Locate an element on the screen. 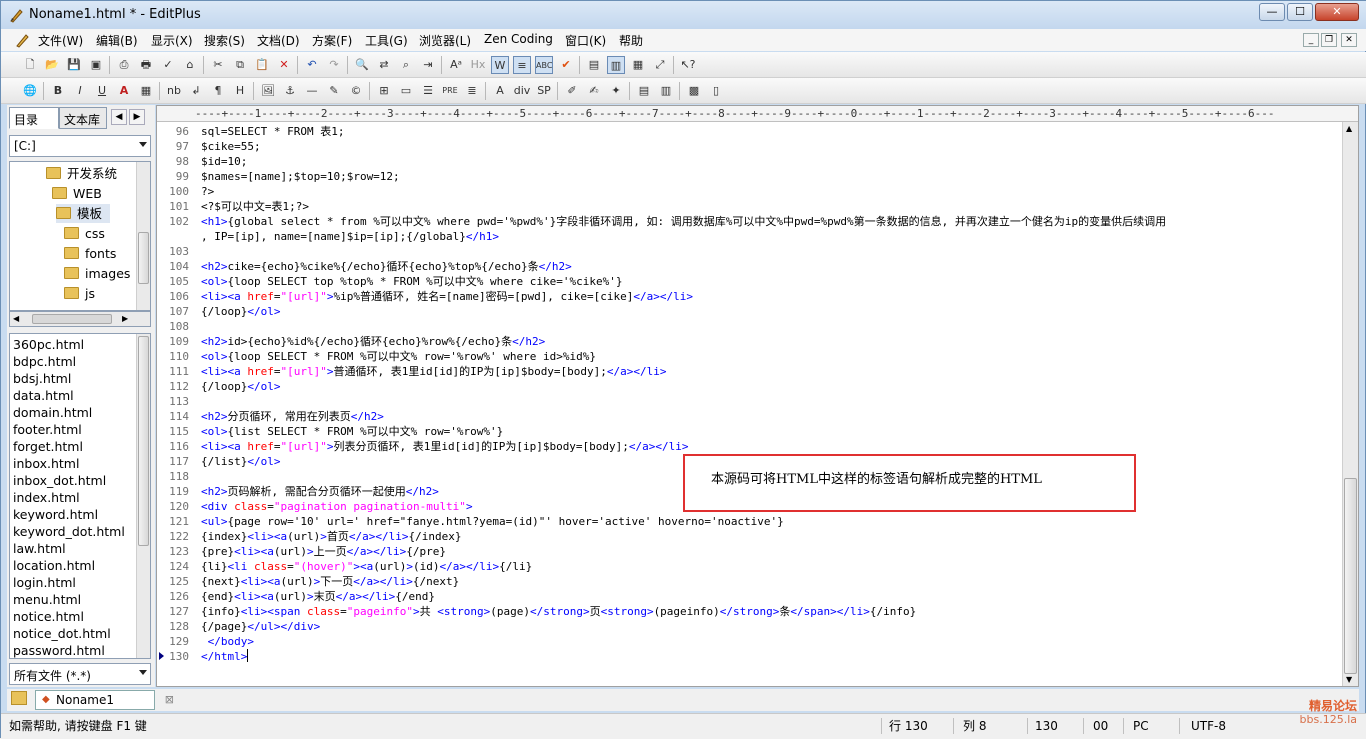  goto-line-icon: ⇥ is located at coordinates (428, 65).